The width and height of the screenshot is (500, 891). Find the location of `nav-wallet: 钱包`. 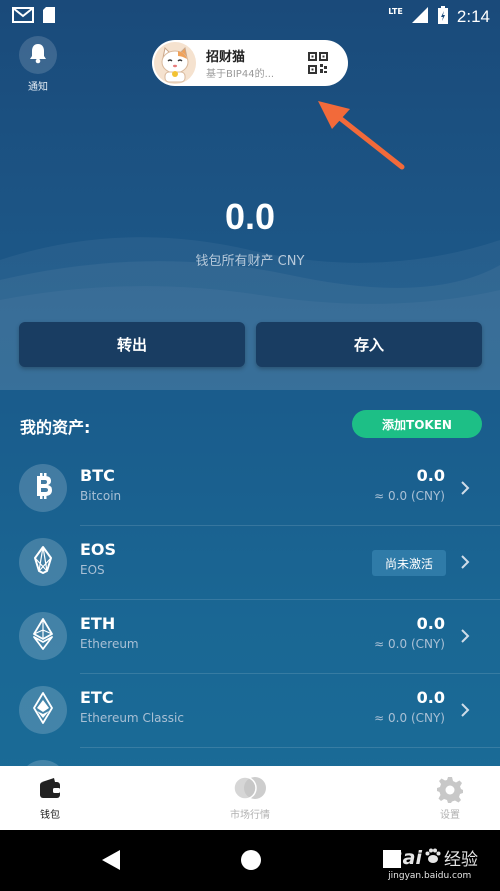

nav-wallet: 钱包 is located at coordinates (50, 798).